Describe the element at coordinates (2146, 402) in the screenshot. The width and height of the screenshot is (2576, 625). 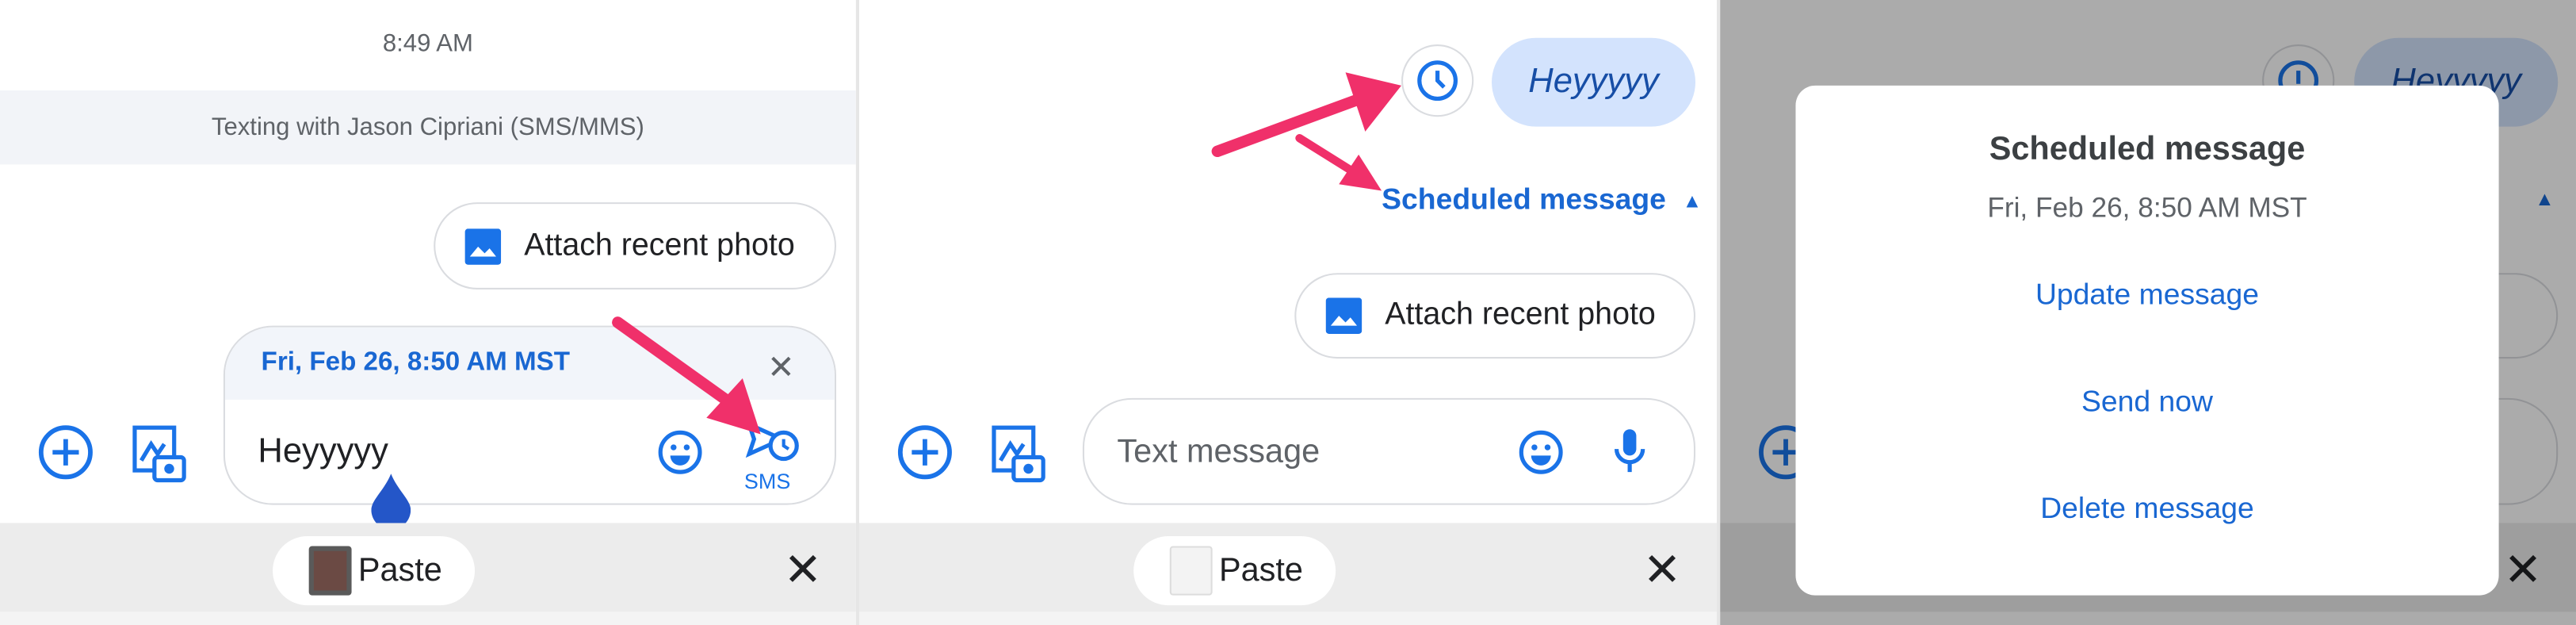
I see `send-now-button: Send now` at that location.